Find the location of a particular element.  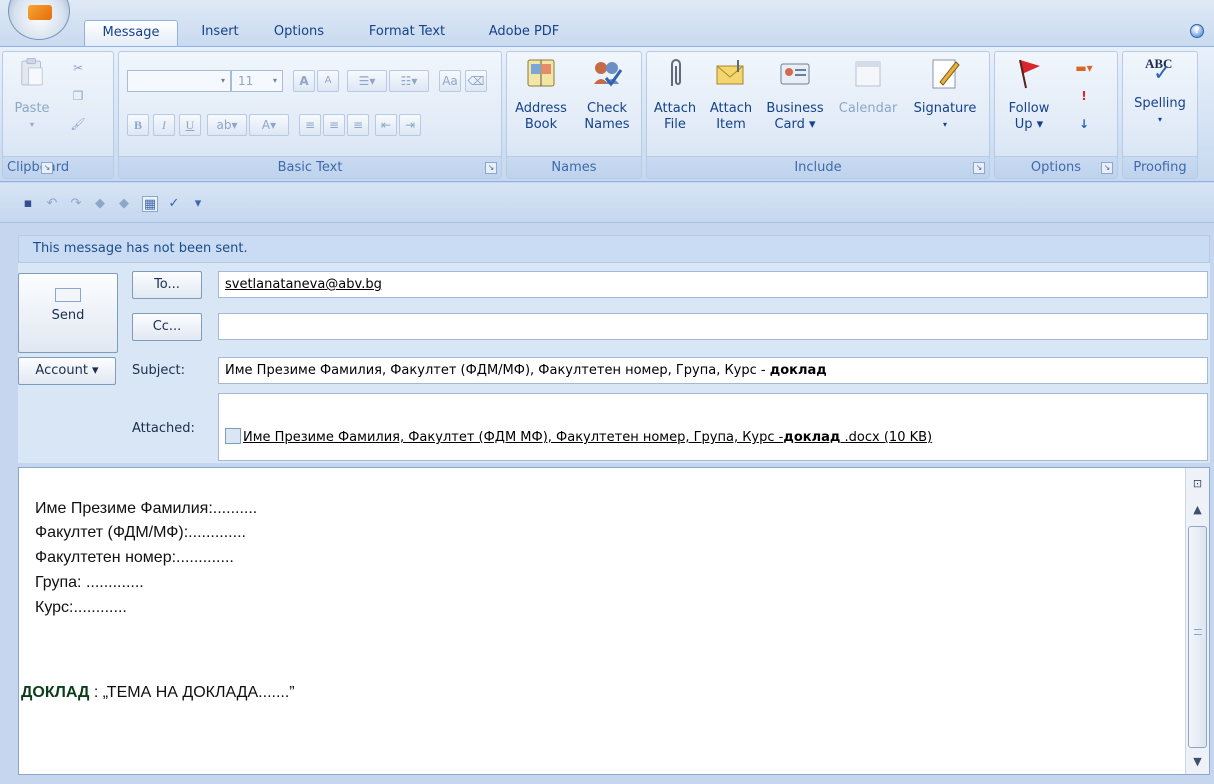

copy-icon: ❐ is located at coordinates (78, 97).